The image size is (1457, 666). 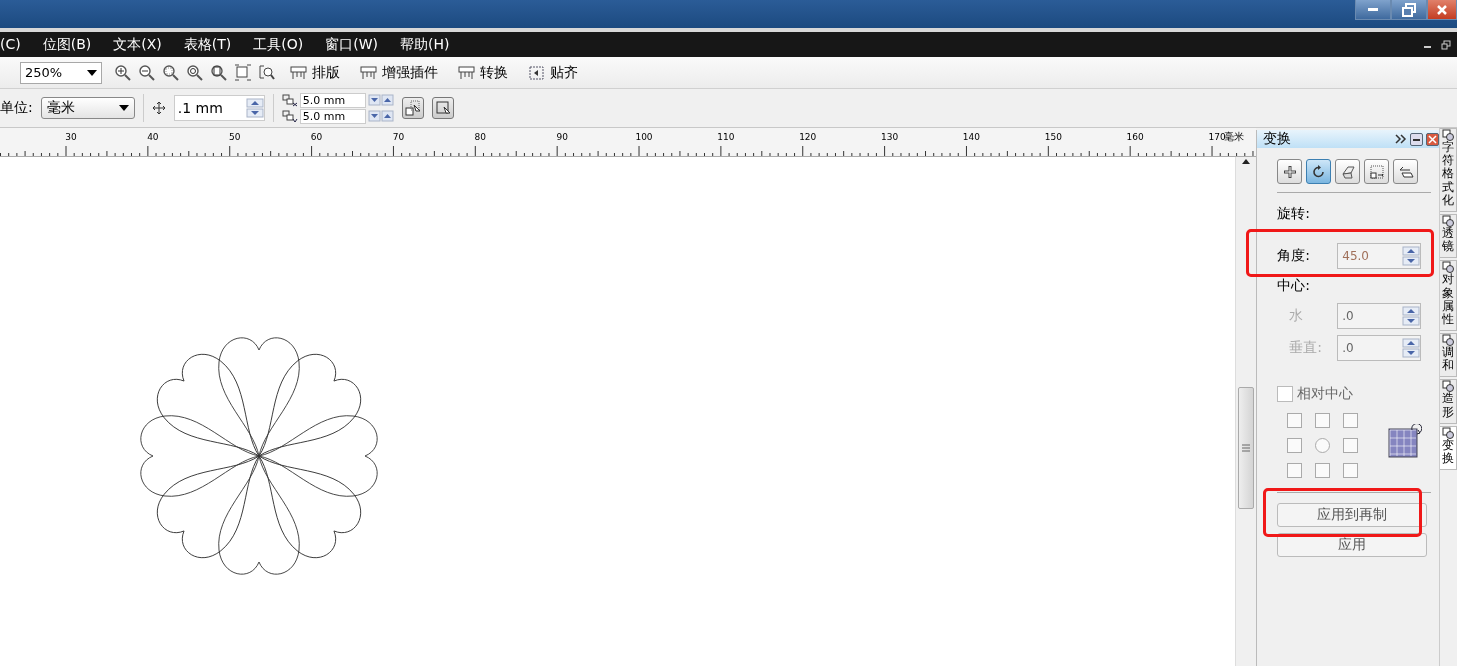 What do you see at coordinates (483, 72) in the screenshot?
I see `toolbar-button: 转换` at bounding box center [483, 72].